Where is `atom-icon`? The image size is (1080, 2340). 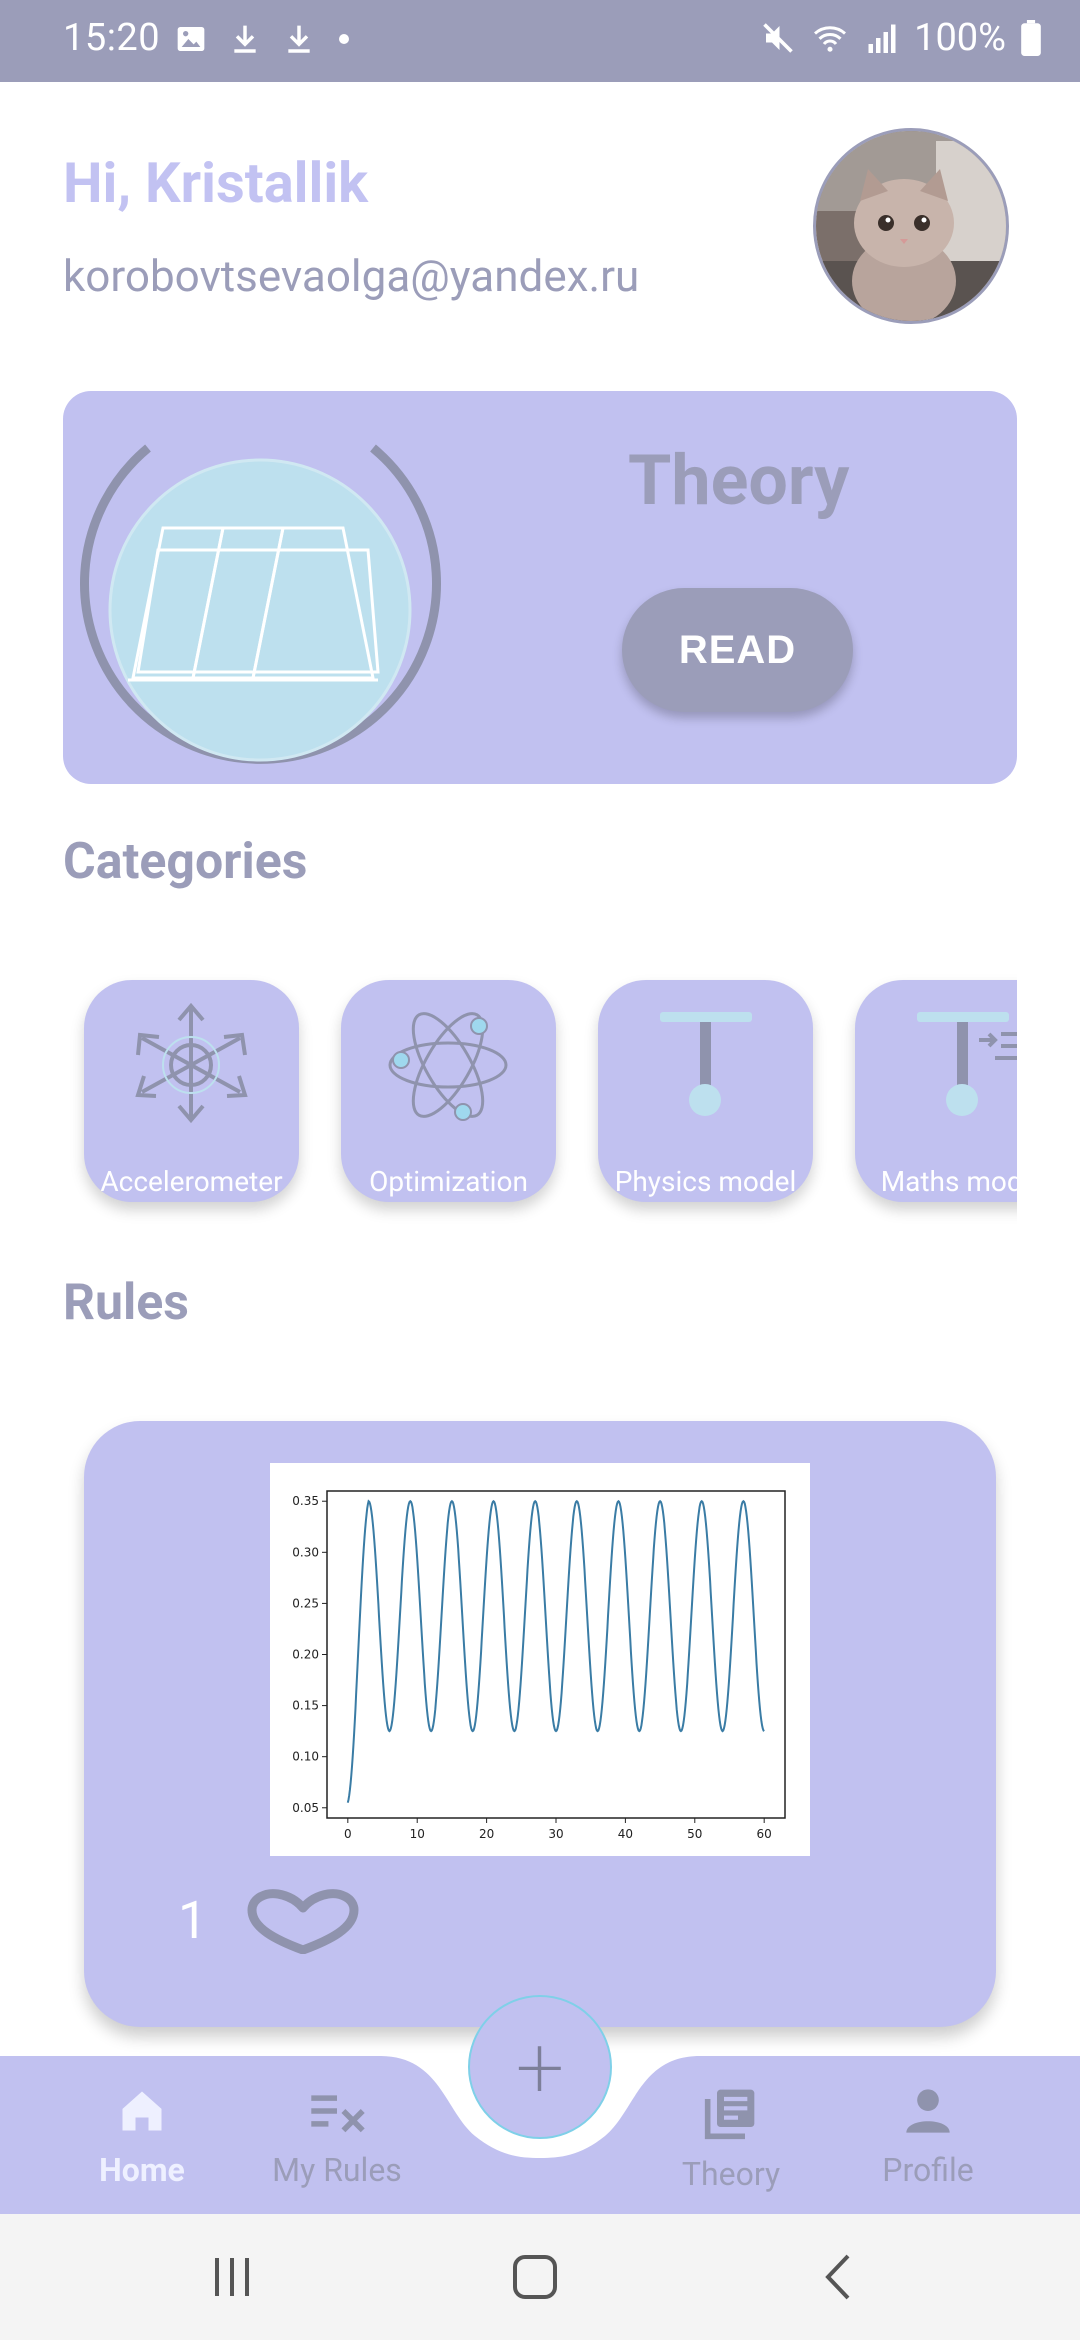
atom-icon is located at coordinates (448, 1066).